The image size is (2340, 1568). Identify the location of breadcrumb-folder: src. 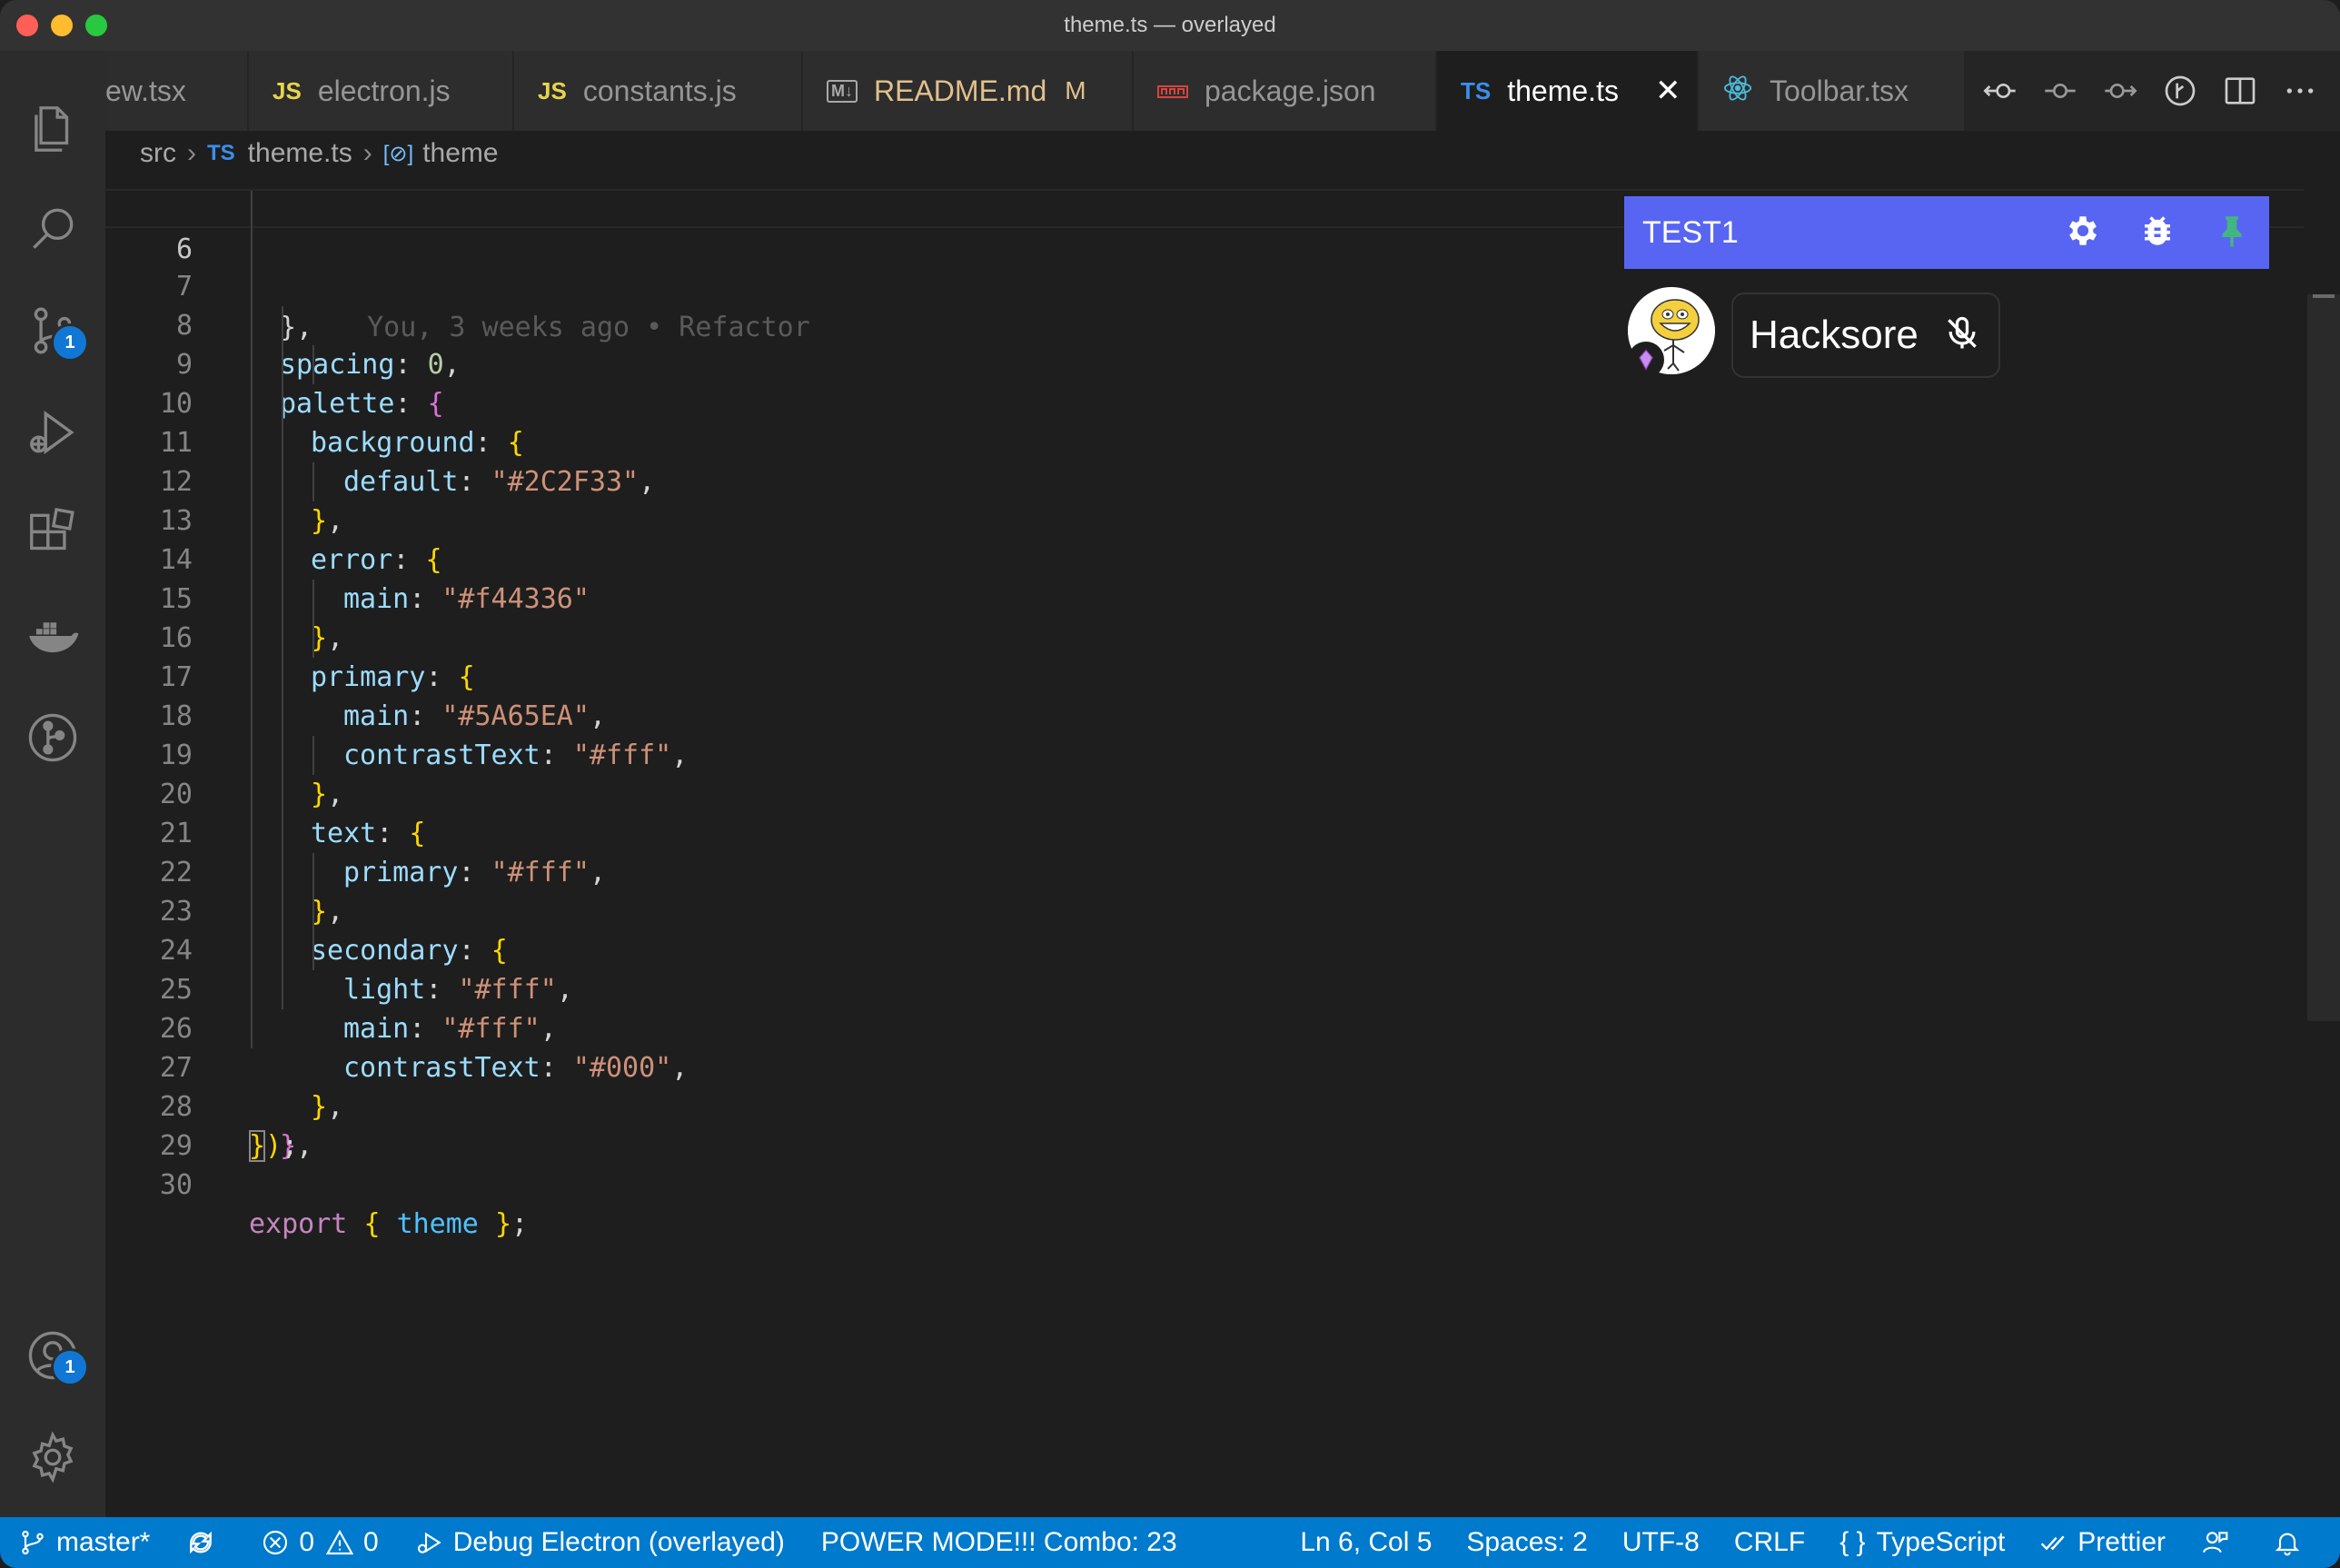
(158, 153).